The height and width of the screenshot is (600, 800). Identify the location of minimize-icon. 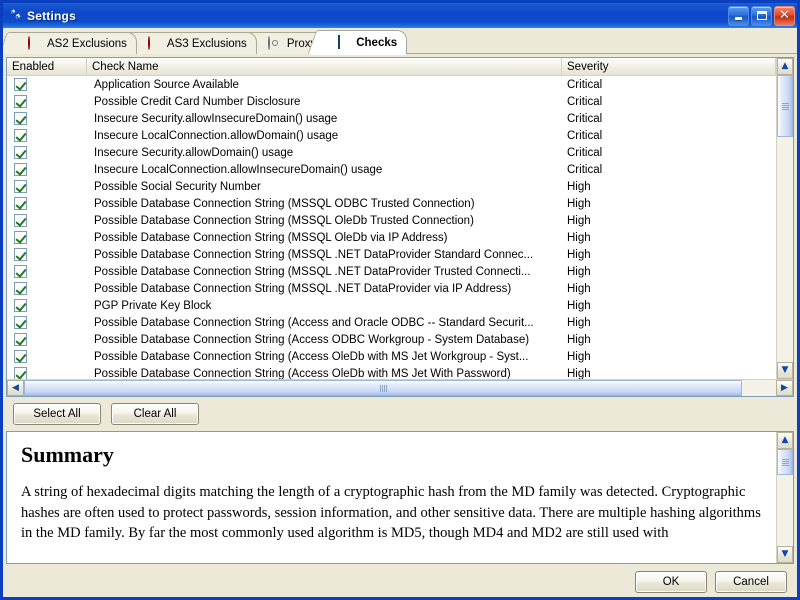
(738, 18).